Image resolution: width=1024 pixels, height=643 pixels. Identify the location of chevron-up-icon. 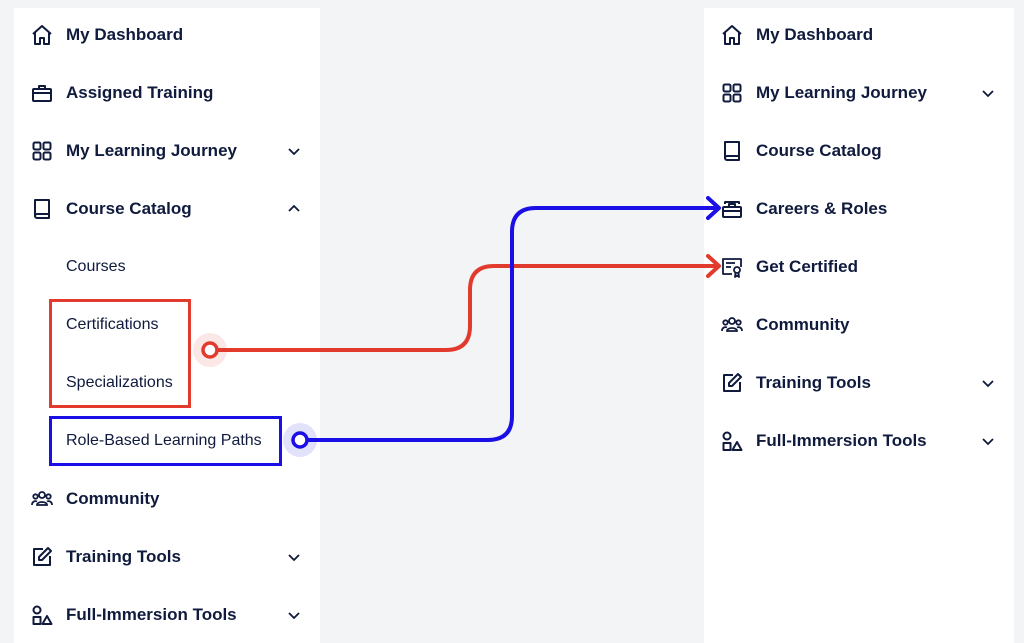
(294, 209).